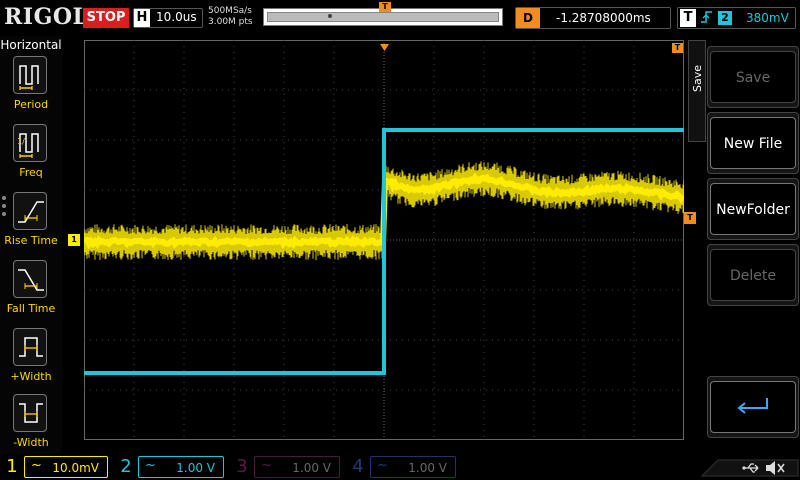 The width and height of the screenshot is (800, 480). I want to click on period-icon, so click(30, 75).